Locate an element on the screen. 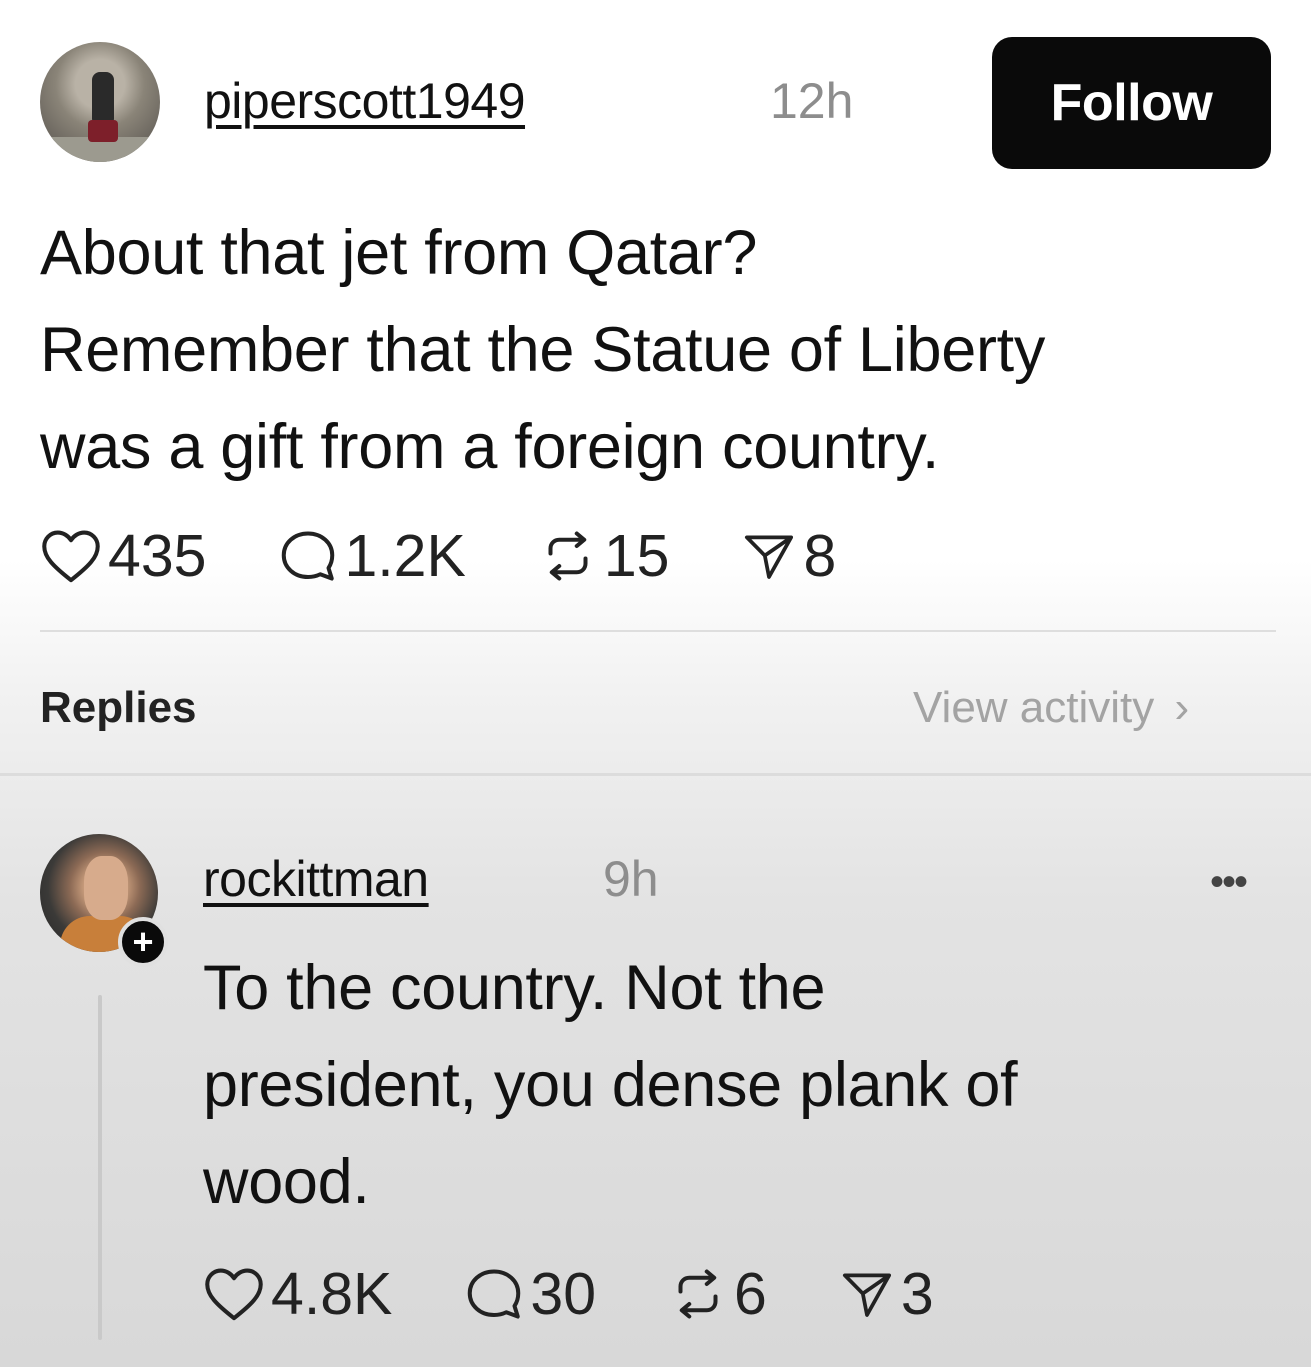  share-count: 3 is located at coordinates (917, 1294).